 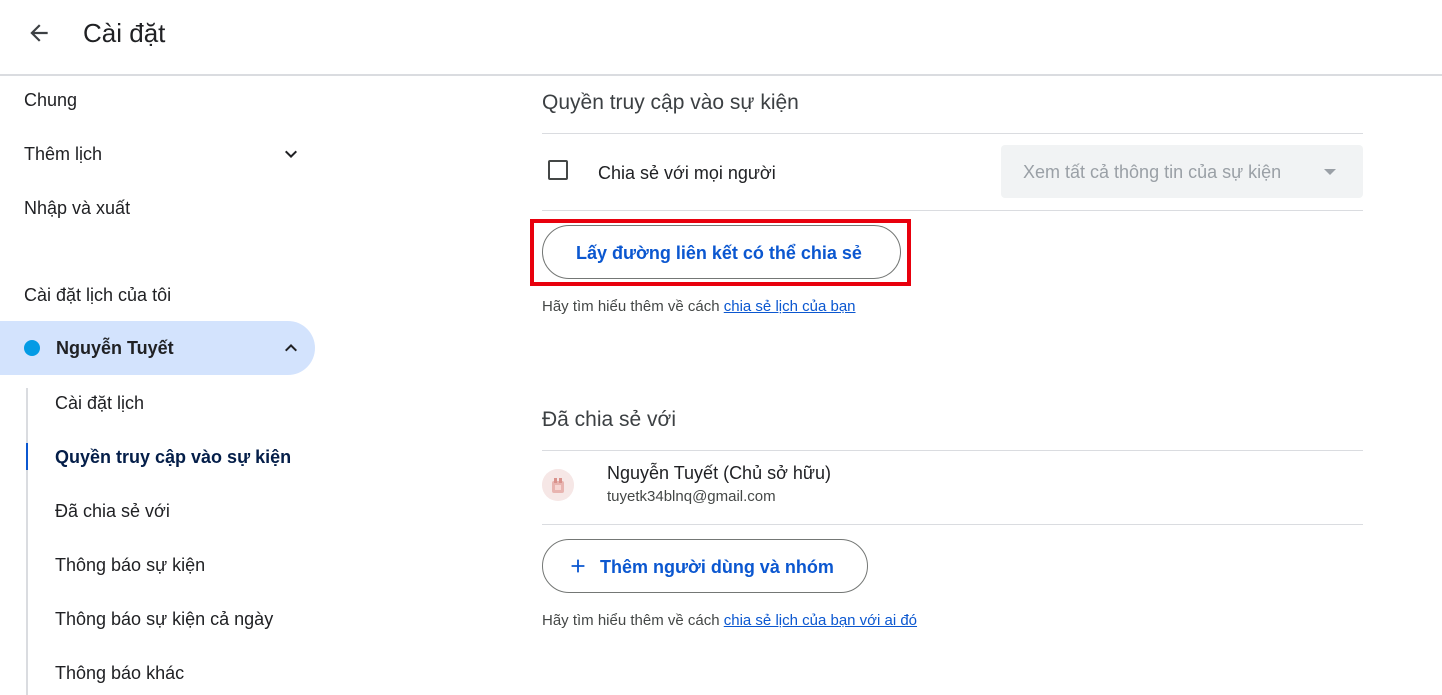 I want to click on calendar-name: Nguyễn Tuyết, so click(x=115, y=348).